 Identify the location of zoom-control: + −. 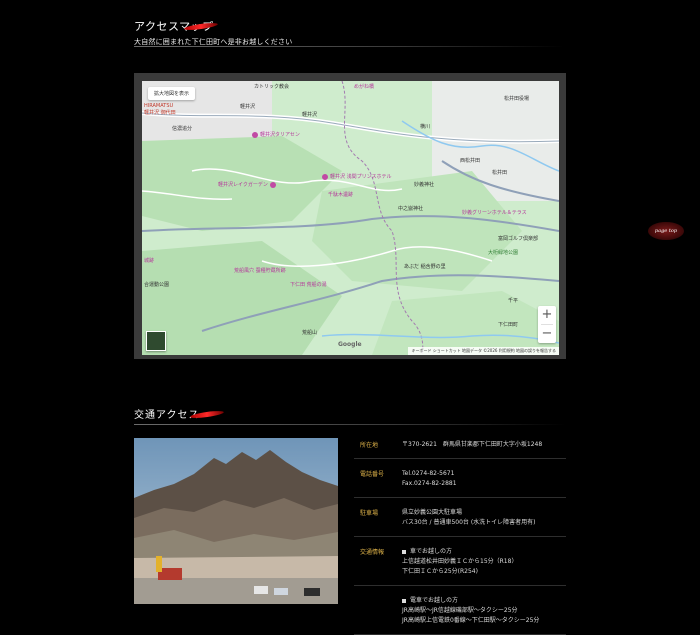
(547, 324).